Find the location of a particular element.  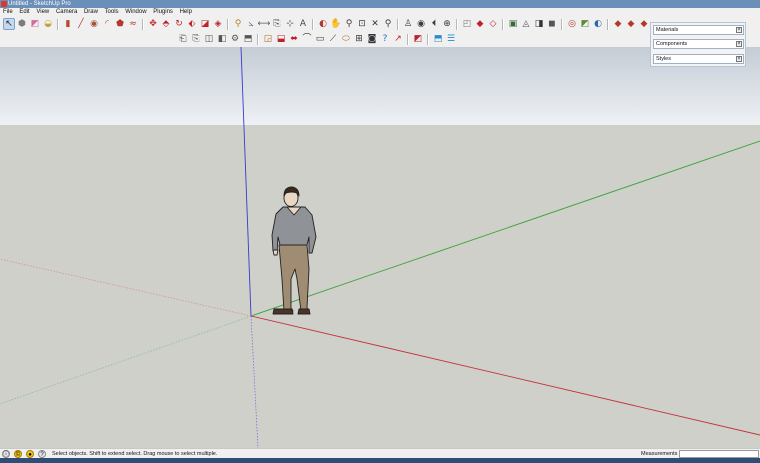

instructor-icon: ? is located at coordinates (42, 454).